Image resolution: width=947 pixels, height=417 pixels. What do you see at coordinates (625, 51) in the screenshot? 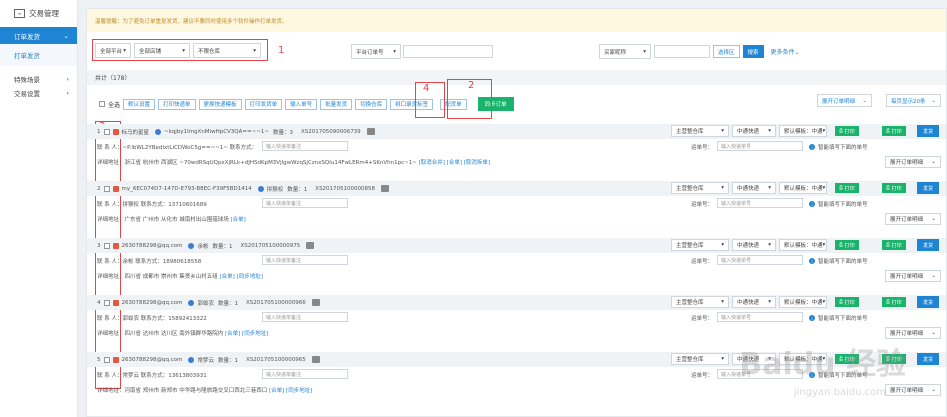
I see `buyer-type-select: 买家昵称 ▾` at bounding box center [625, 51].